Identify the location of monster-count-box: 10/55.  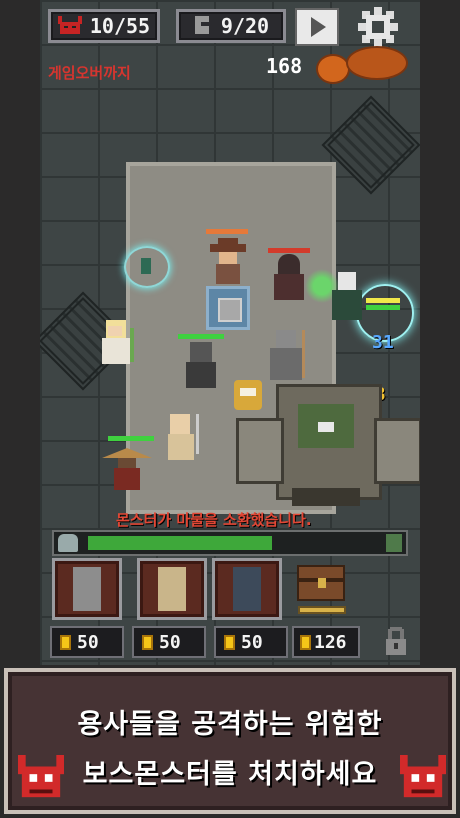
(104, 26).